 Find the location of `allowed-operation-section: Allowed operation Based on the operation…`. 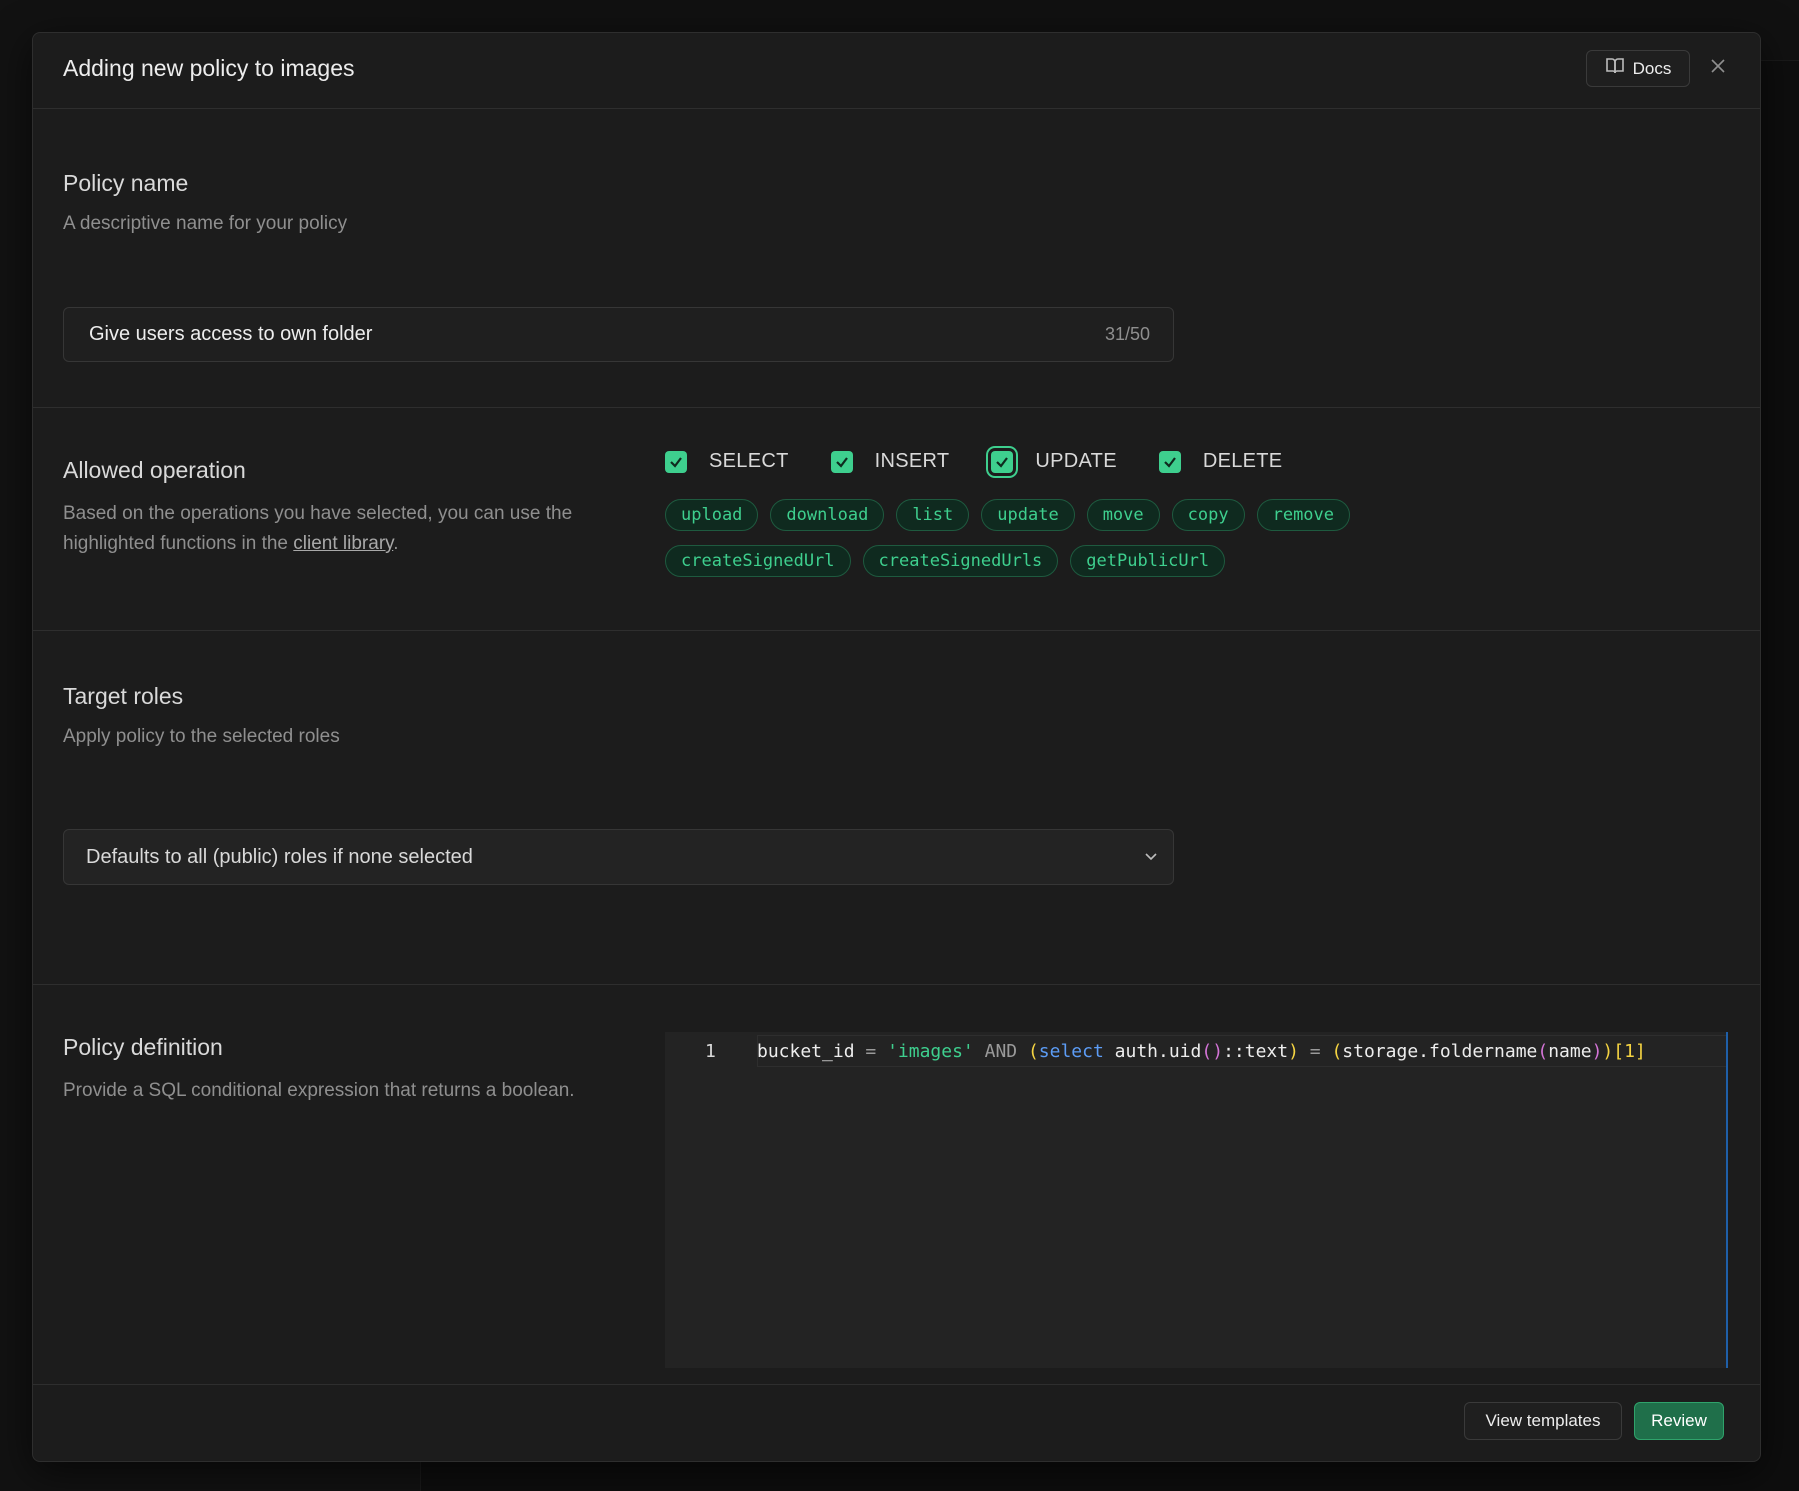

allowed-operation-section: Allowed operation Based on the operation… is located at coordinates (896, 519).